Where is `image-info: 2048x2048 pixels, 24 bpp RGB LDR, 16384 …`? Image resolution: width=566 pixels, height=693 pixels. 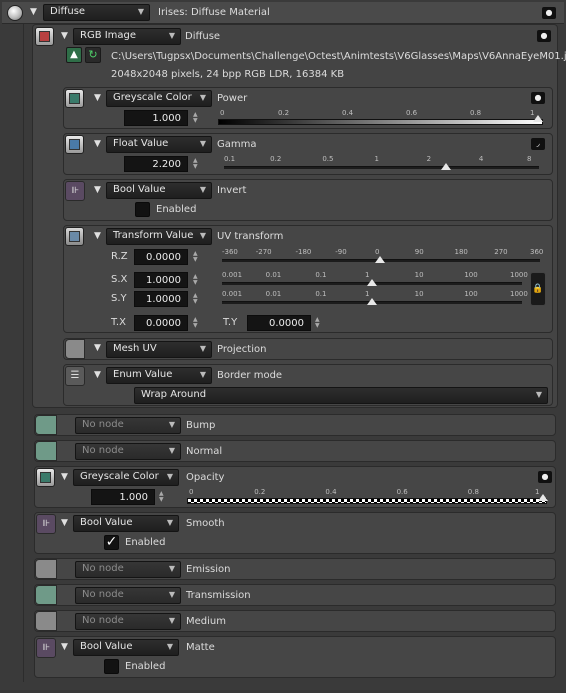
image-info: 2048x2048 pixels, 24 bpp RGB LDR, 16384 … is located at coordinates (228, 74).